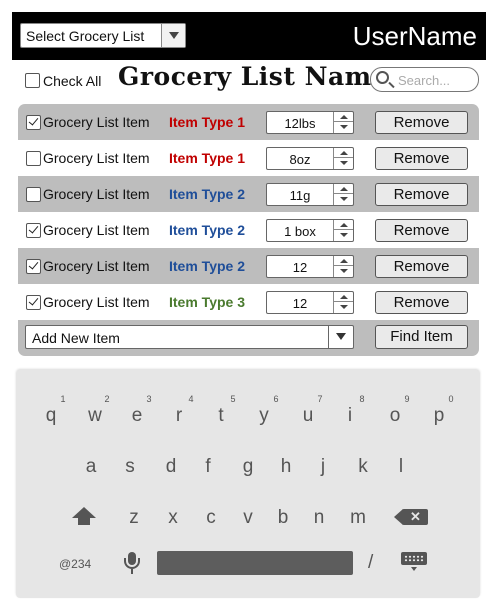 The height and width of the screenshot is (609, 497). Describe the element at coordinates (300, 123) in the screenshot. I see `quantity-value: 12lbs` at that location.